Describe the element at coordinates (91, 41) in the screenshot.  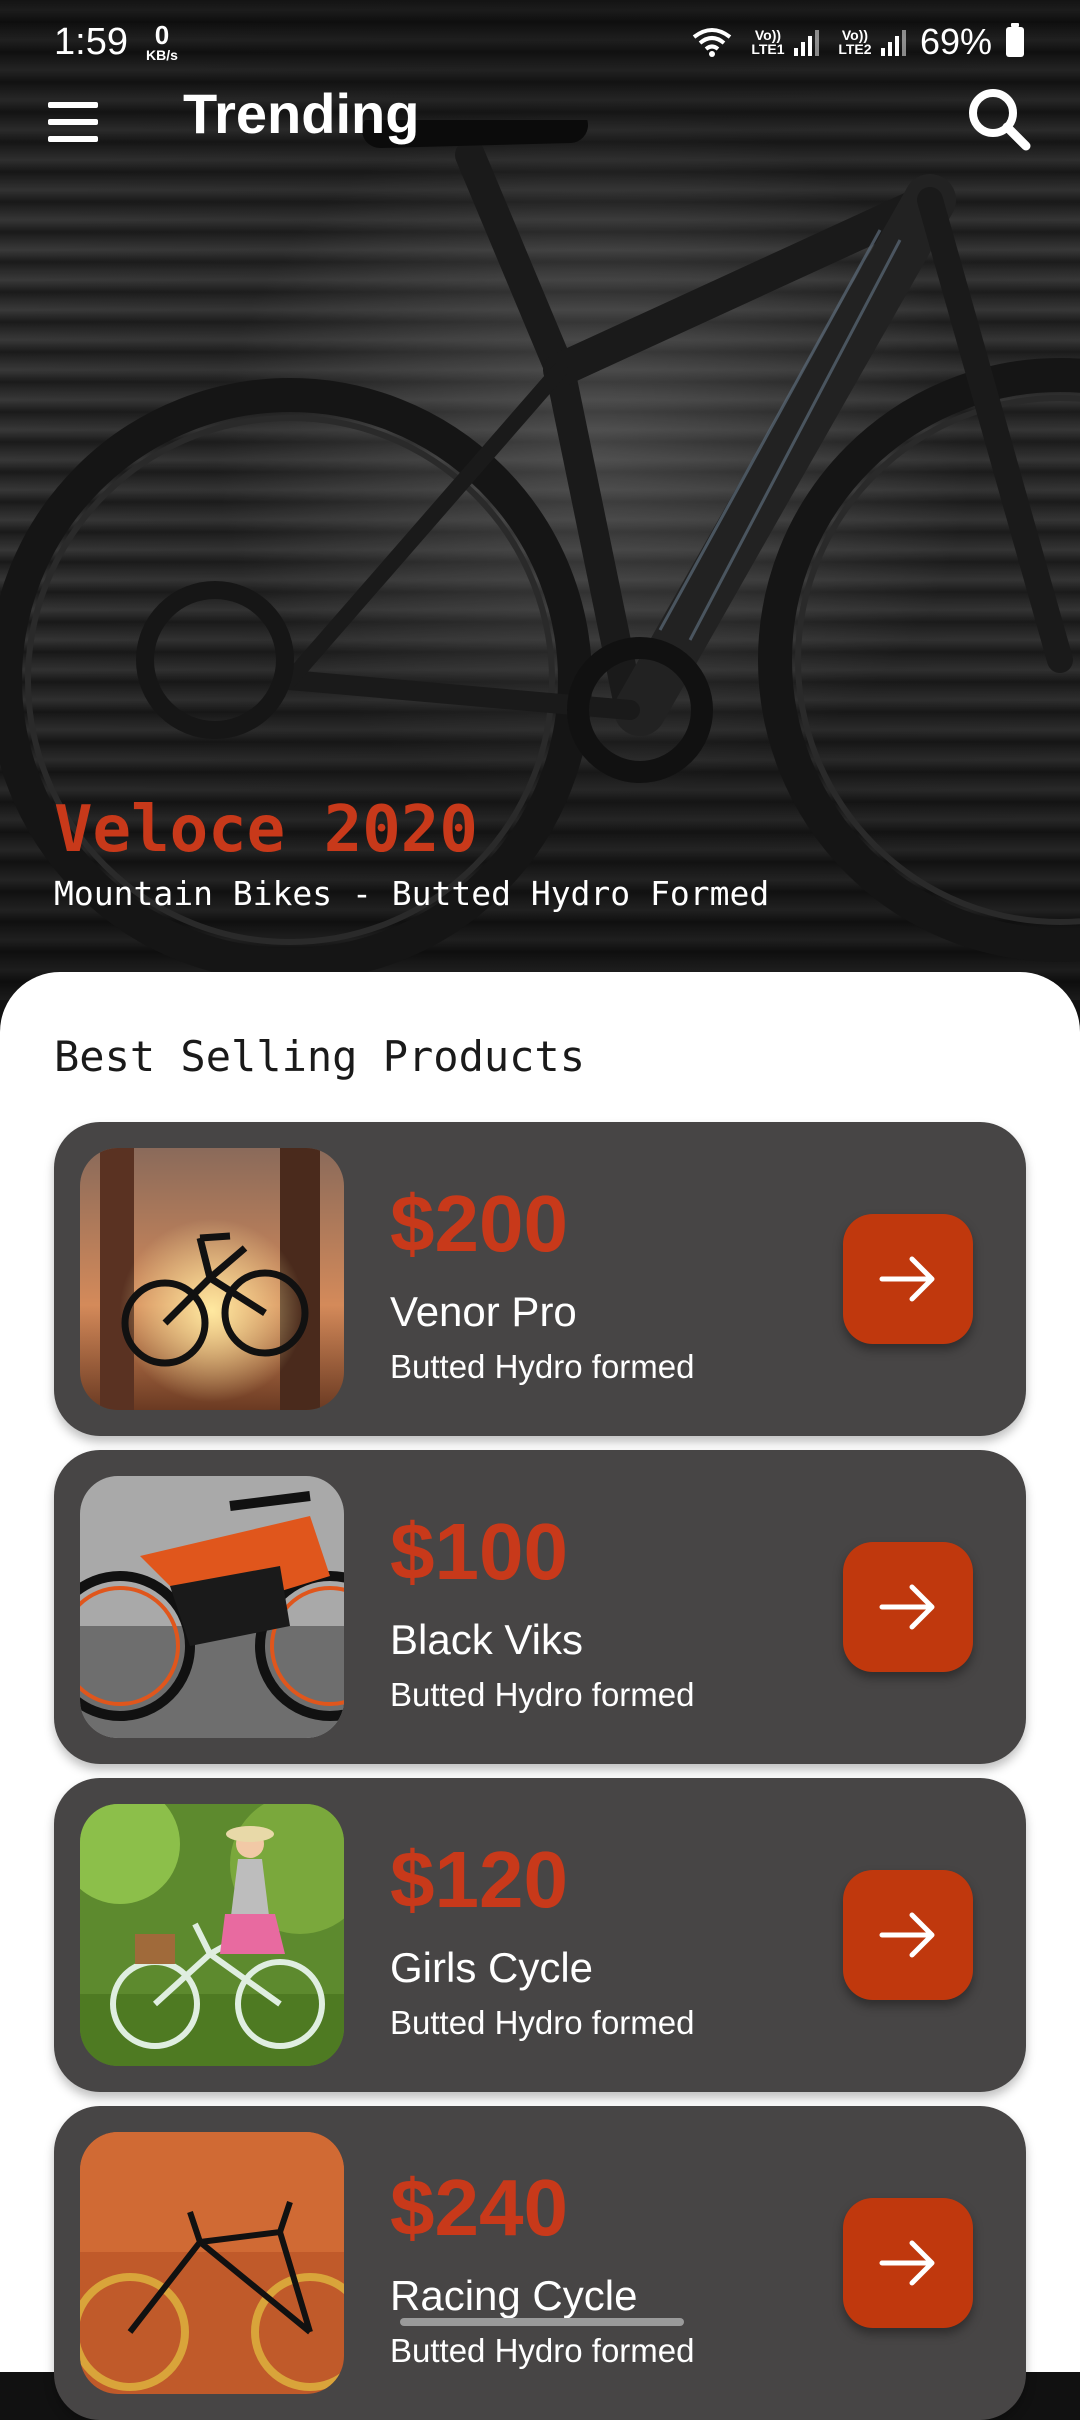
I see `status-time: 1:59` at that location.